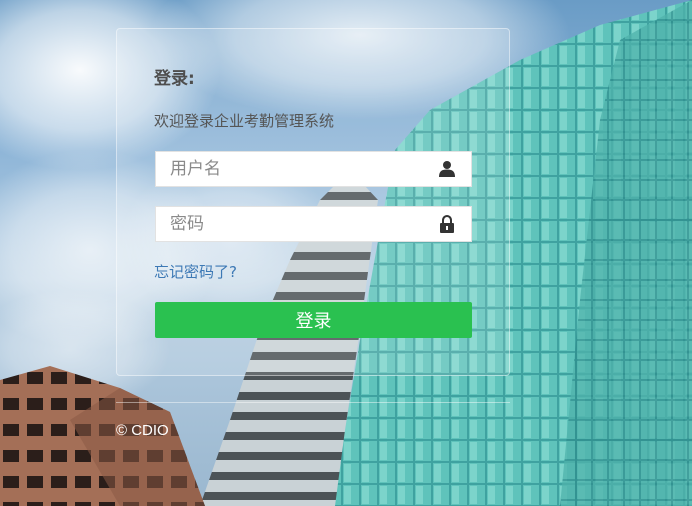 This screenshot has height=506, width=692. Describe the element at coordinates (244, 121) in the screenshot. I see `login-subtitle: 欢迎登录企业考勤管理系统` at that location.